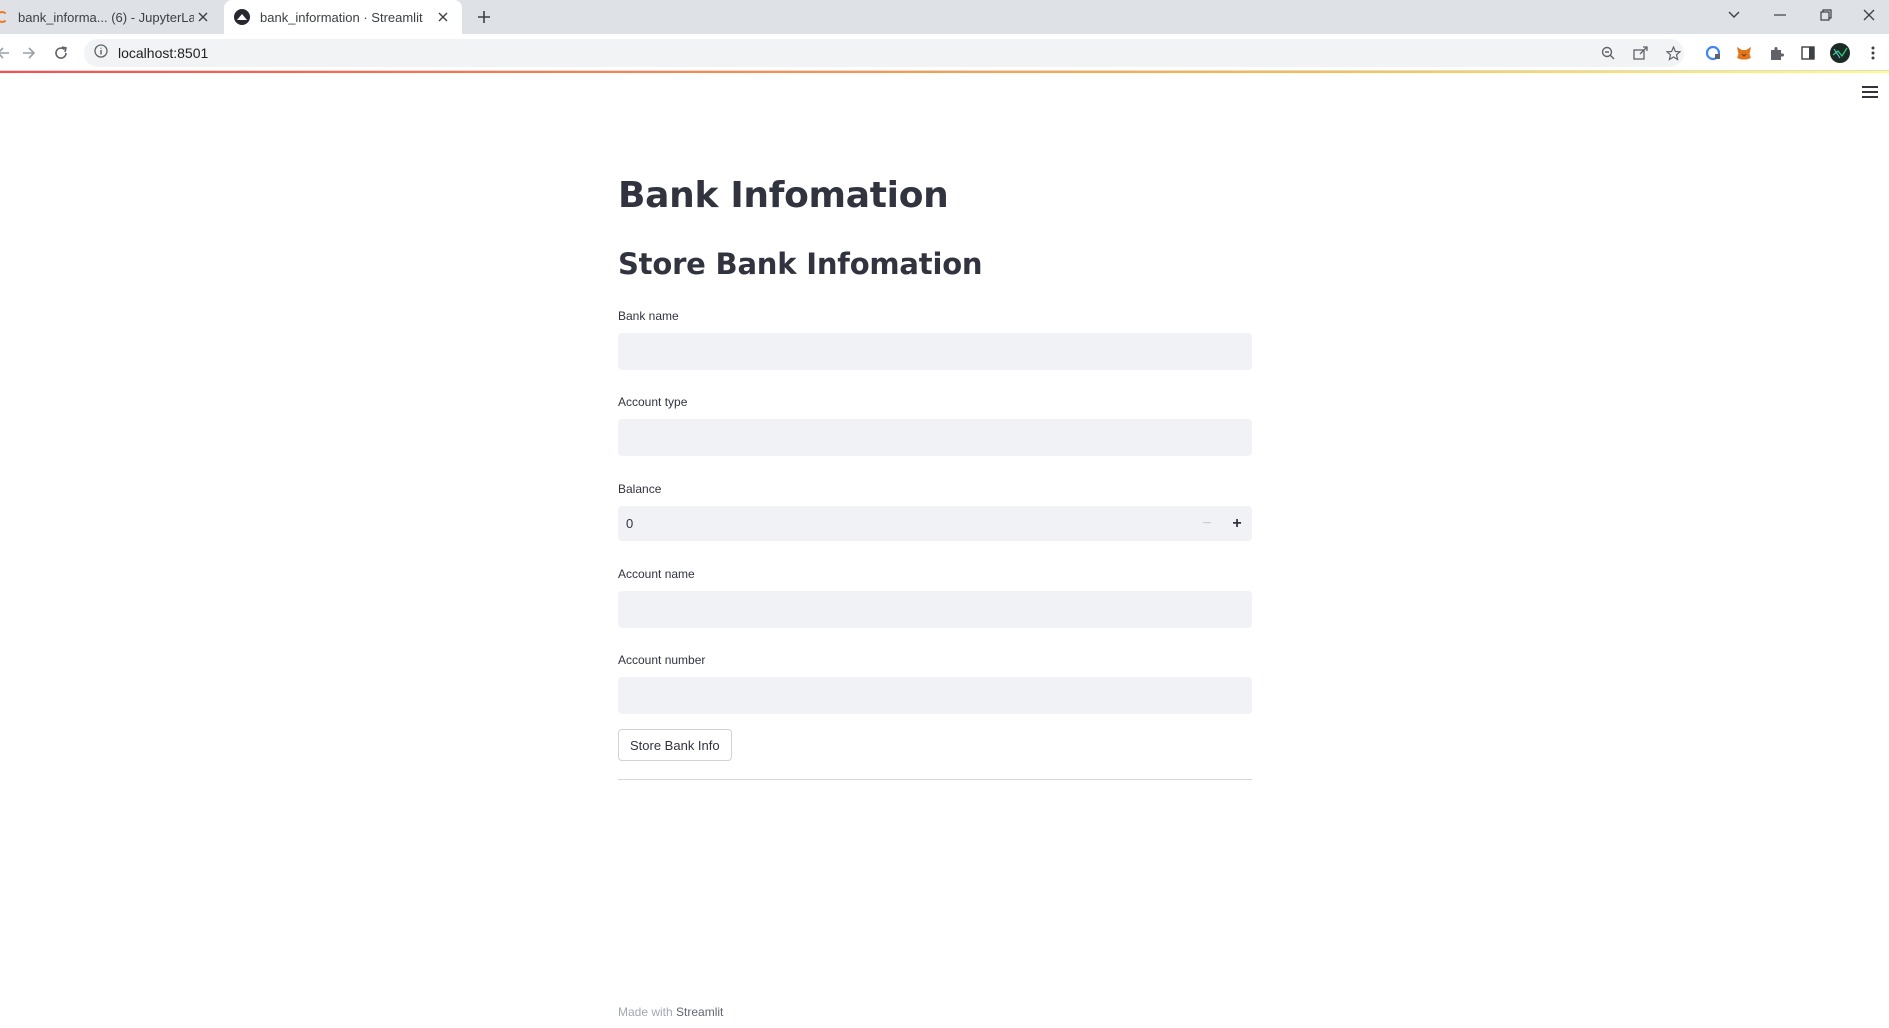 Image resolution: width=1889 pixels, height=1028 pixels. What do you see at coordinates (1808, 53) in the screenshot?
I see `side-panel-icon` at bounding box center [1808, 53].